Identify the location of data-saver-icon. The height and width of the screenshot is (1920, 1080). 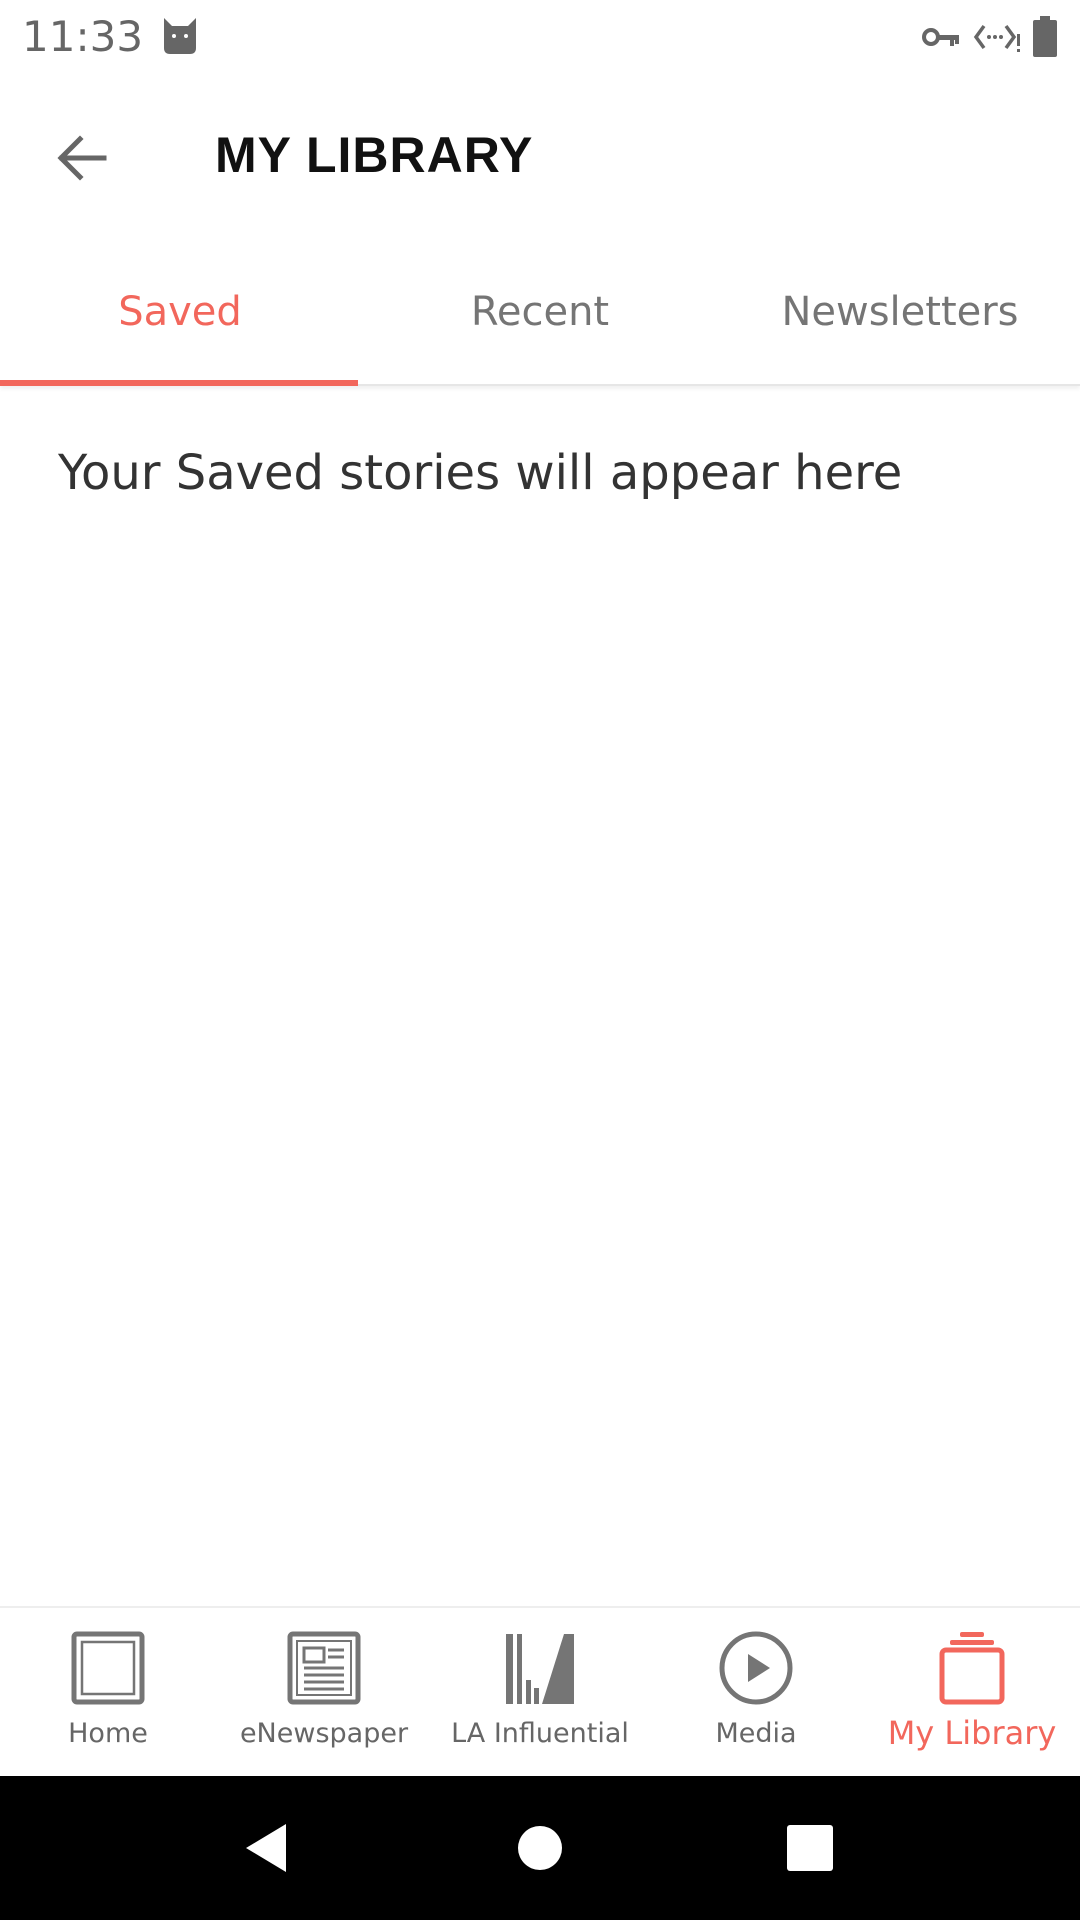
(997, 39).